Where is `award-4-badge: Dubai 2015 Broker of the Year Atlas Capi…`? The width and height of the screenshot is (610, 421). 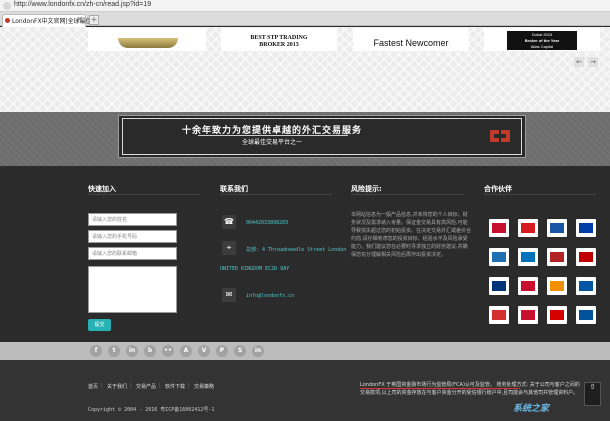
award-4-badge: Dubai 2015 Broker of the Year Atlas Capi… is located at coordinates (542, 40).